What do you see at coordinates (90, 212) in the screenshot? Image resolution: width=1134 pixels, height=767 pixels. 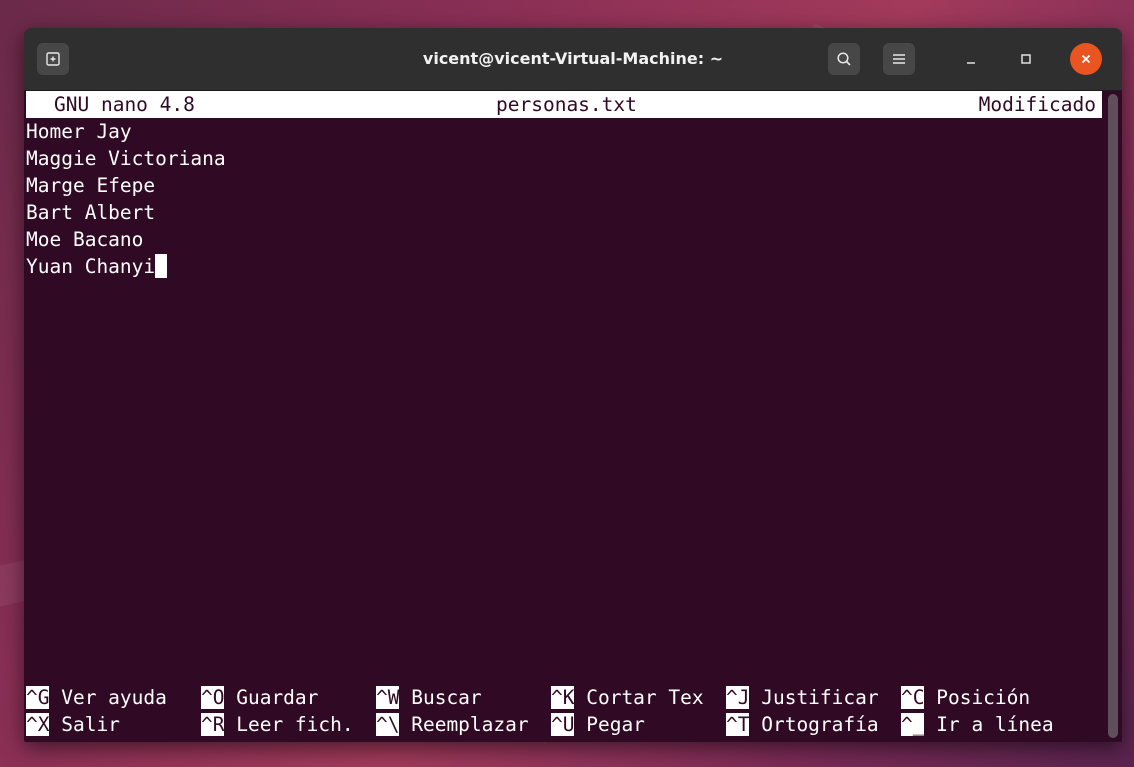 I see `text-line: Bart Albert` at bounding box center [90, 212].